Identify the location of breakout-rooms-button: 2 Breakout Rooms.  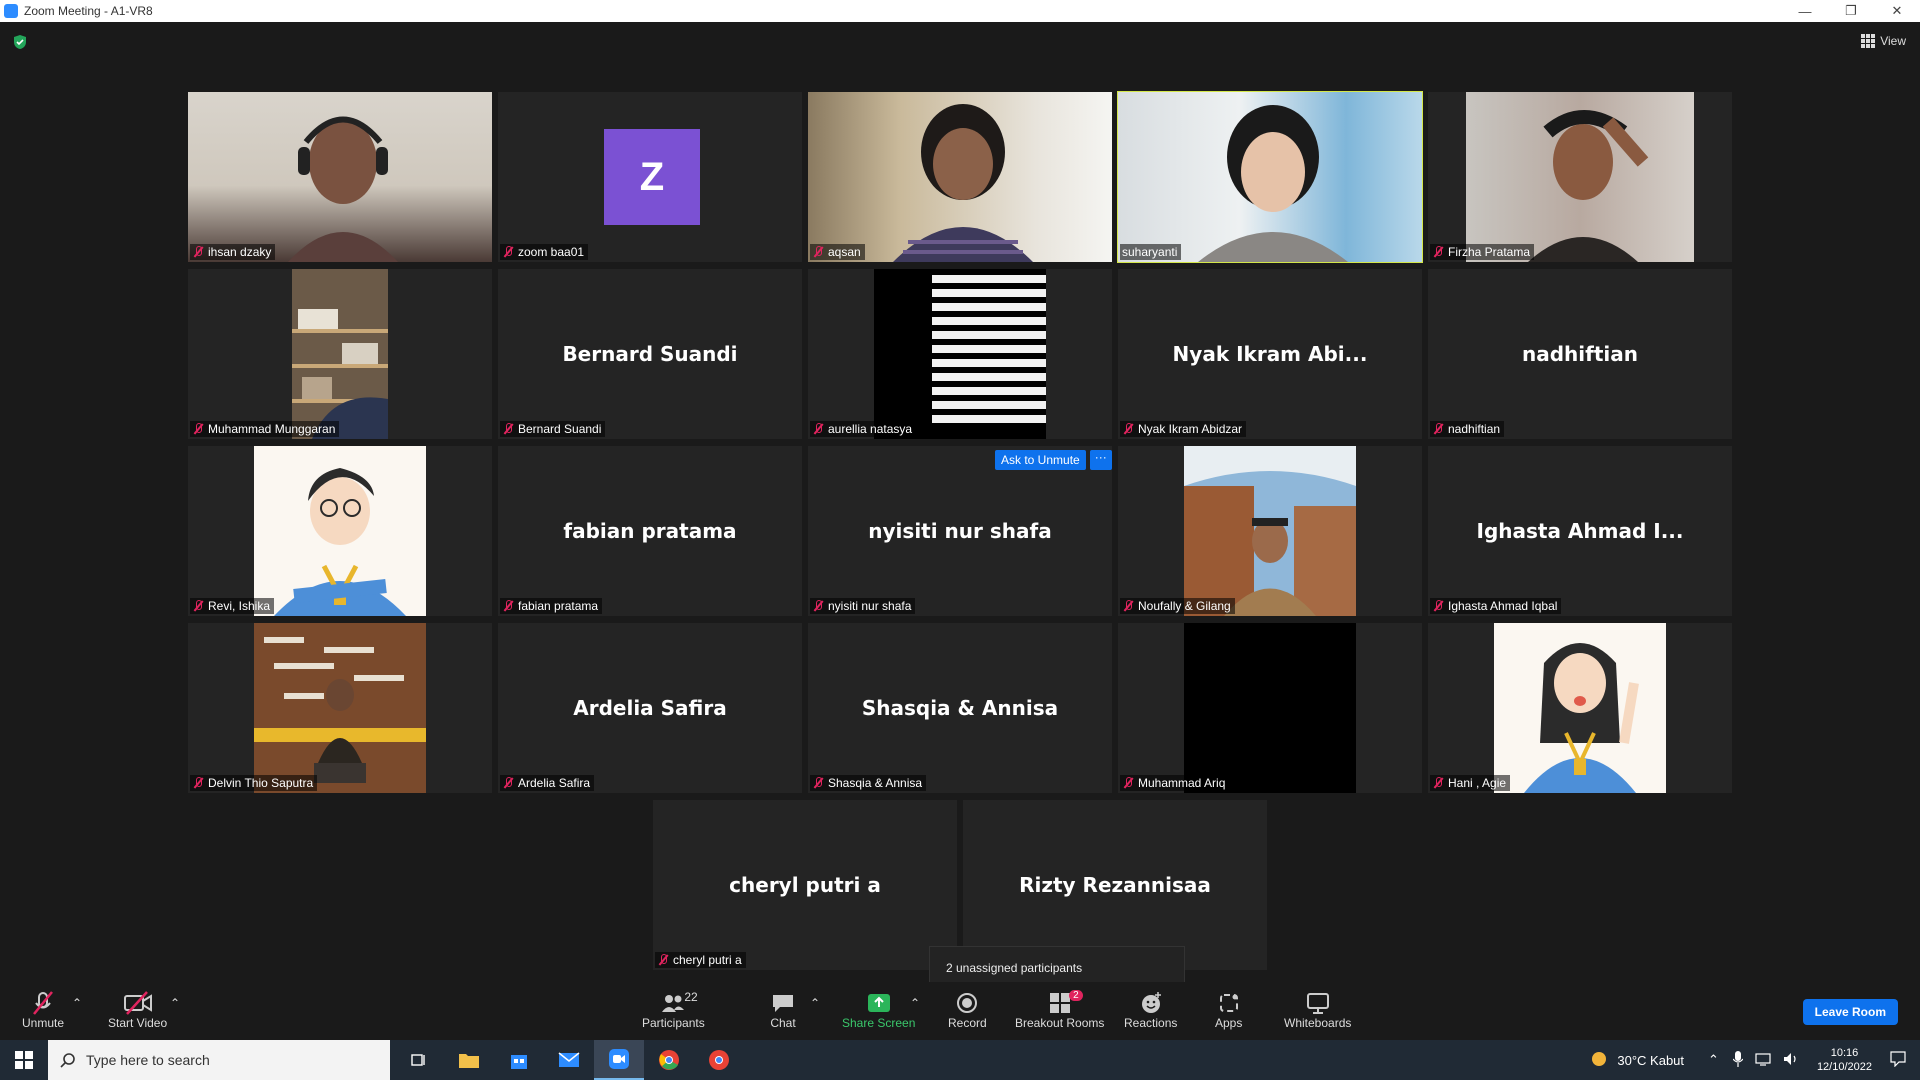
(1059, 1010).